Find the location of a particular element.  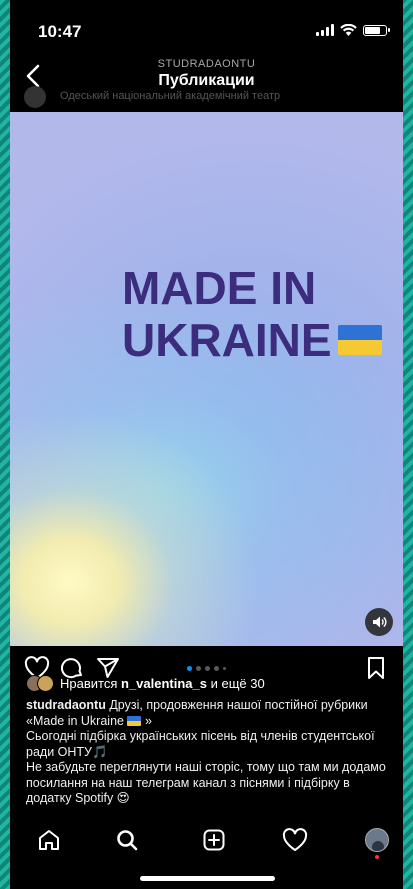

battery-icon is located at coordinates (376, 30).